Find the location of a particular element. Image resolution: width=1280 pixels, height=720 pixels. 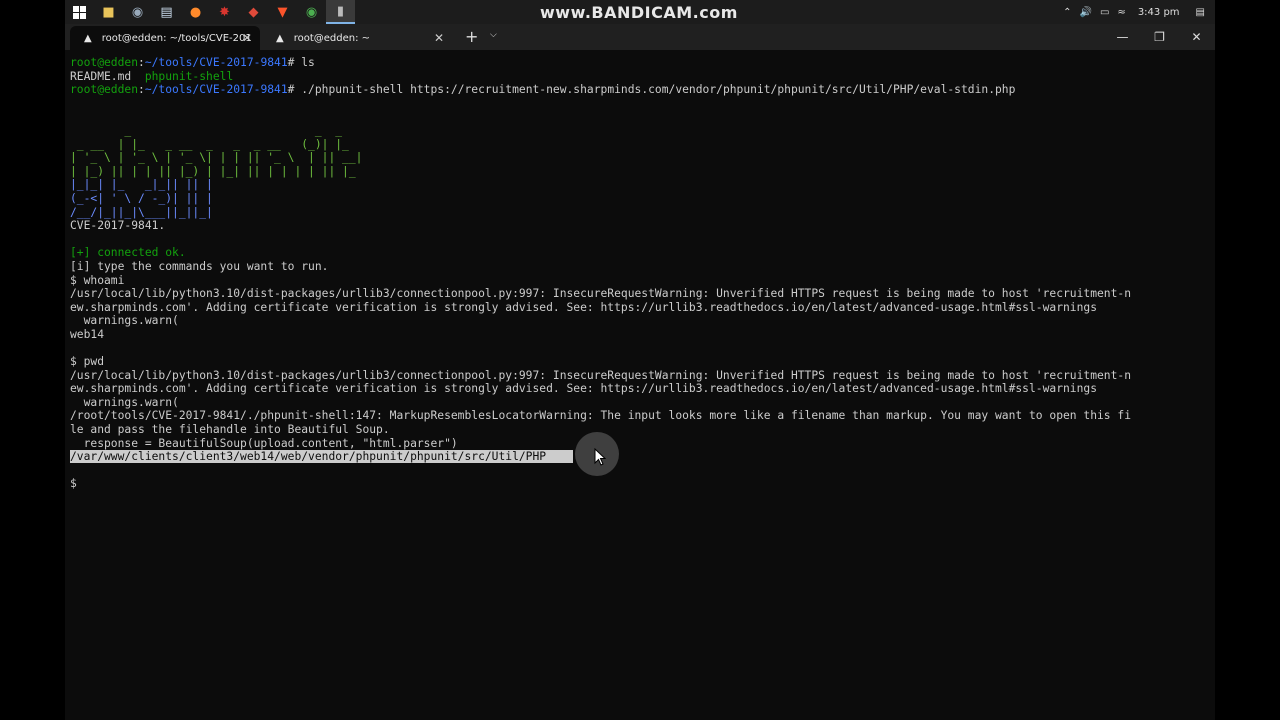

taskbar-apps: ■ ◉ ▤ ● ✸ ◆ ▼ ◉ ▮ is located at coordinates (210, 12).